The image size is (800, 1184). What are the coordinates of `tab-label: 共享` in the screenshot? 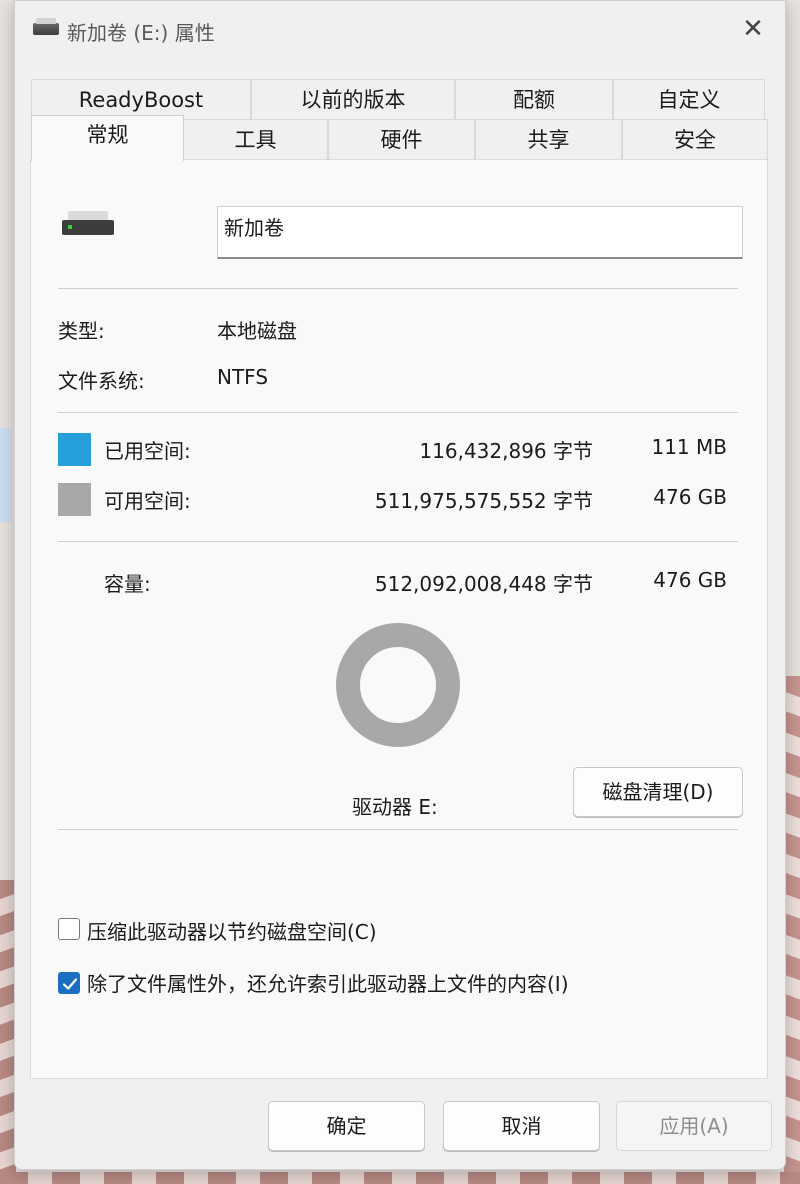 It's located at (548, 140).